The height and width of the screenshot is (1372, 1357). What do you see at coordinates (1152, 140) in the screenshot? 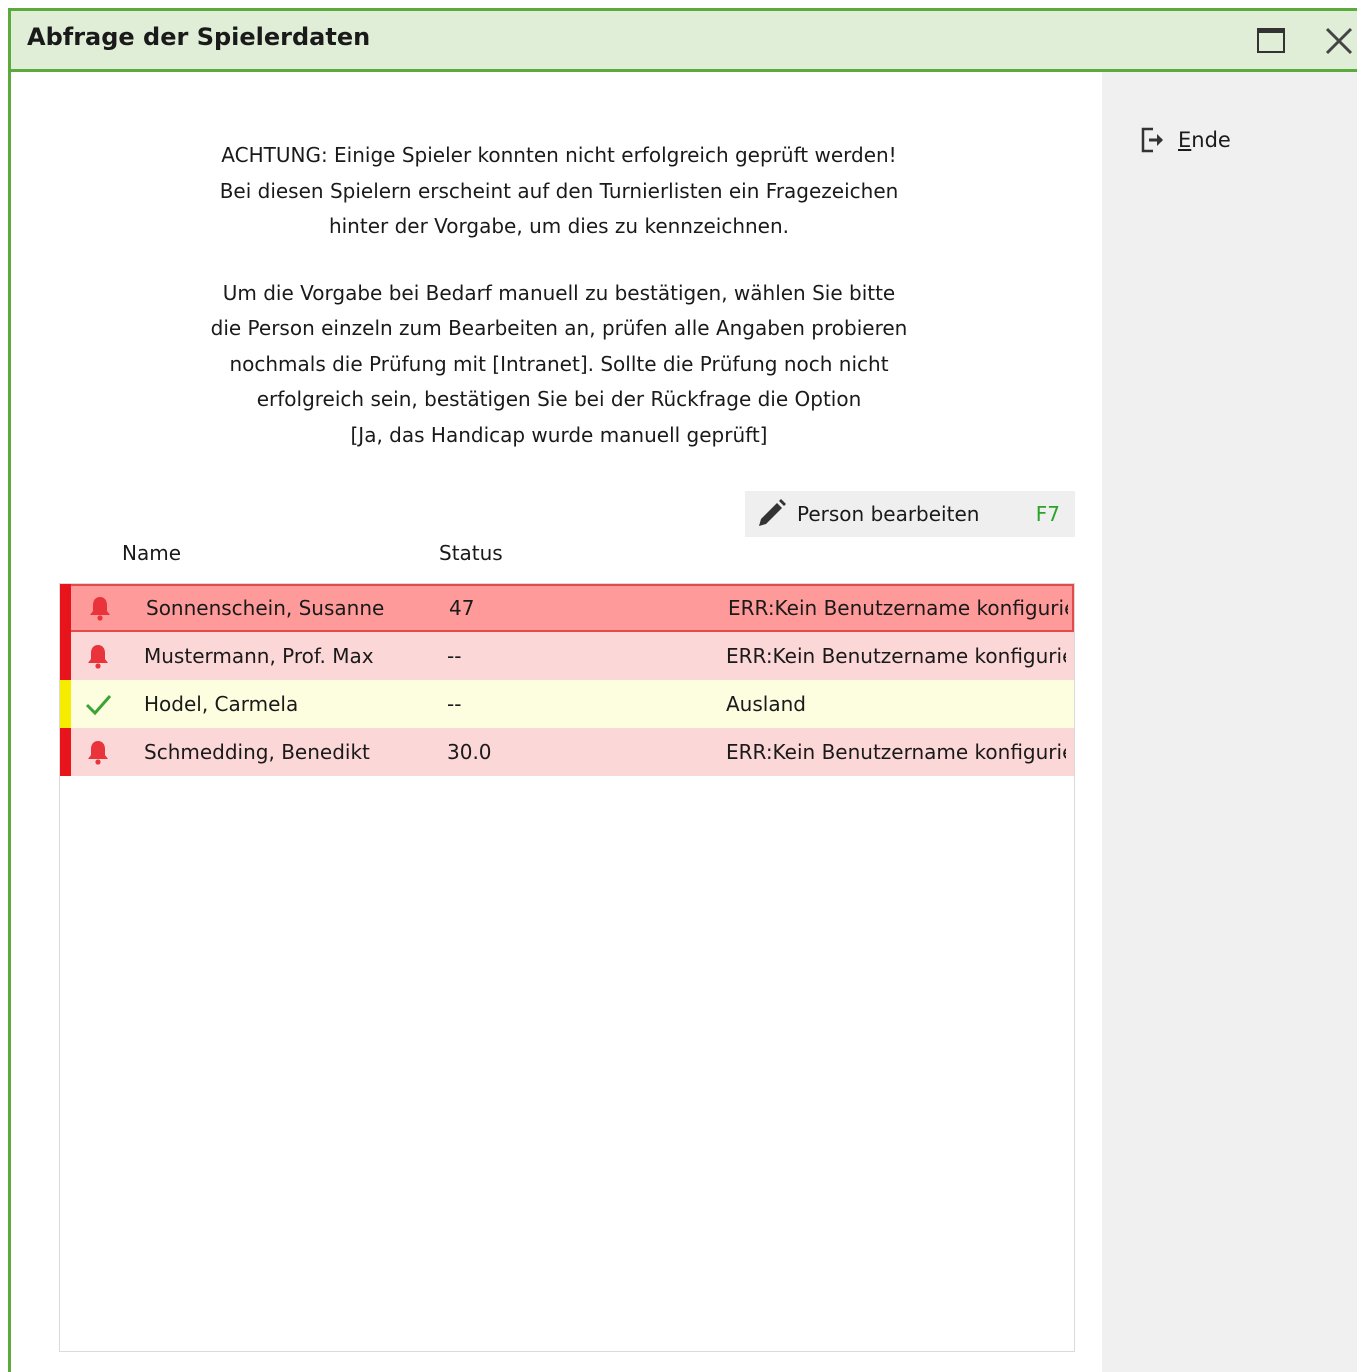
I see `exit-icon` at bounding box center [1152, 140].